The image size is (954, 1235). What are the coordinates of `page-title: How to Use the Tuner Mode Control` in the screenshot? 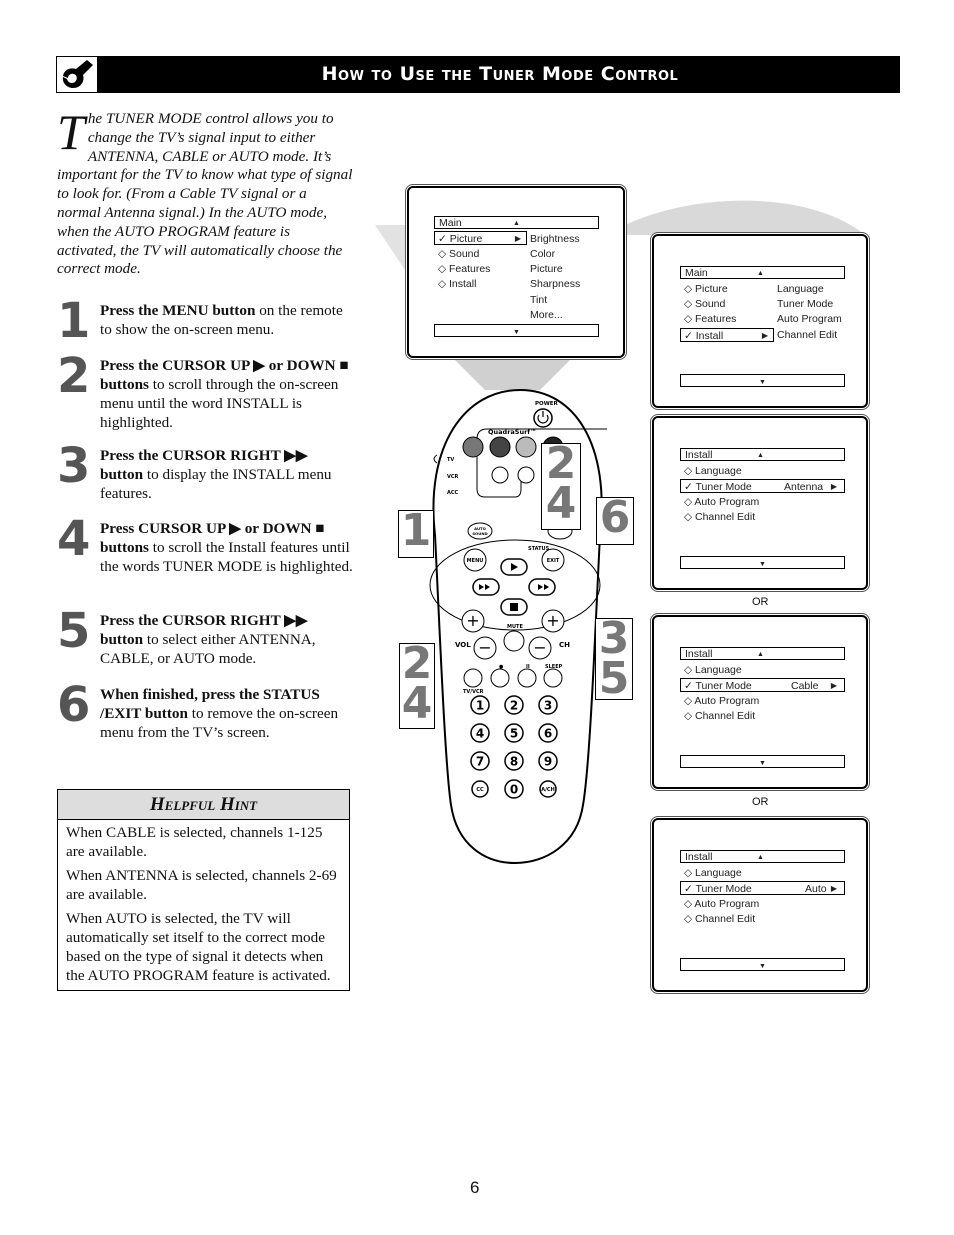 It's located at (500, 74).